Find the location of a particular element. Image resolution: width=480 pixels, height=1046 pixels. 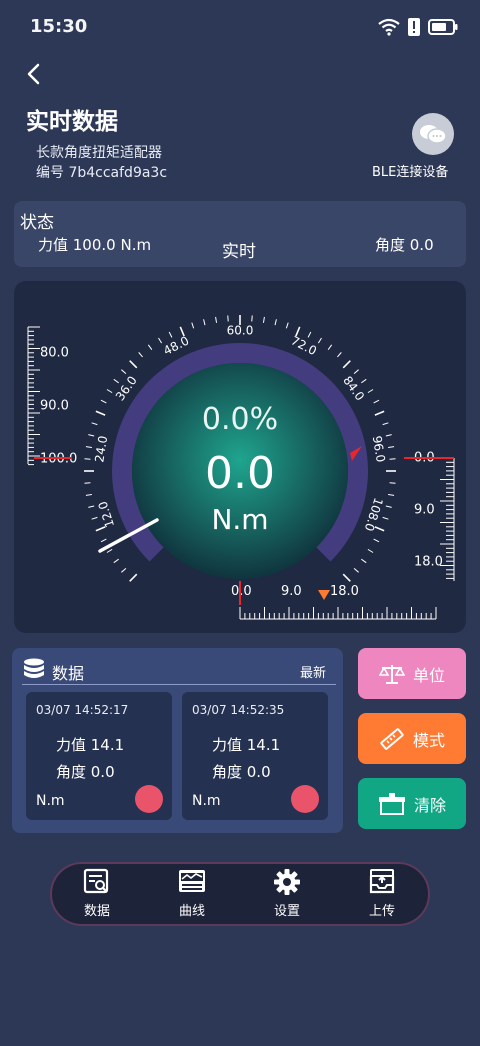

nav-settings-label: 设置 is located at coordinates (286, 911).